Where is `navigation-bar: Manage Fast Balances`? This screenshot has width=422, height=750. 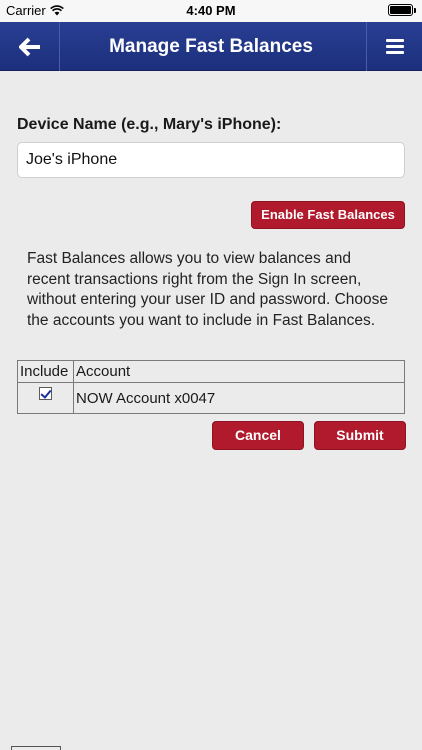 navigation-bar: Manage Fast Balances is located at coordinates (211, 46).